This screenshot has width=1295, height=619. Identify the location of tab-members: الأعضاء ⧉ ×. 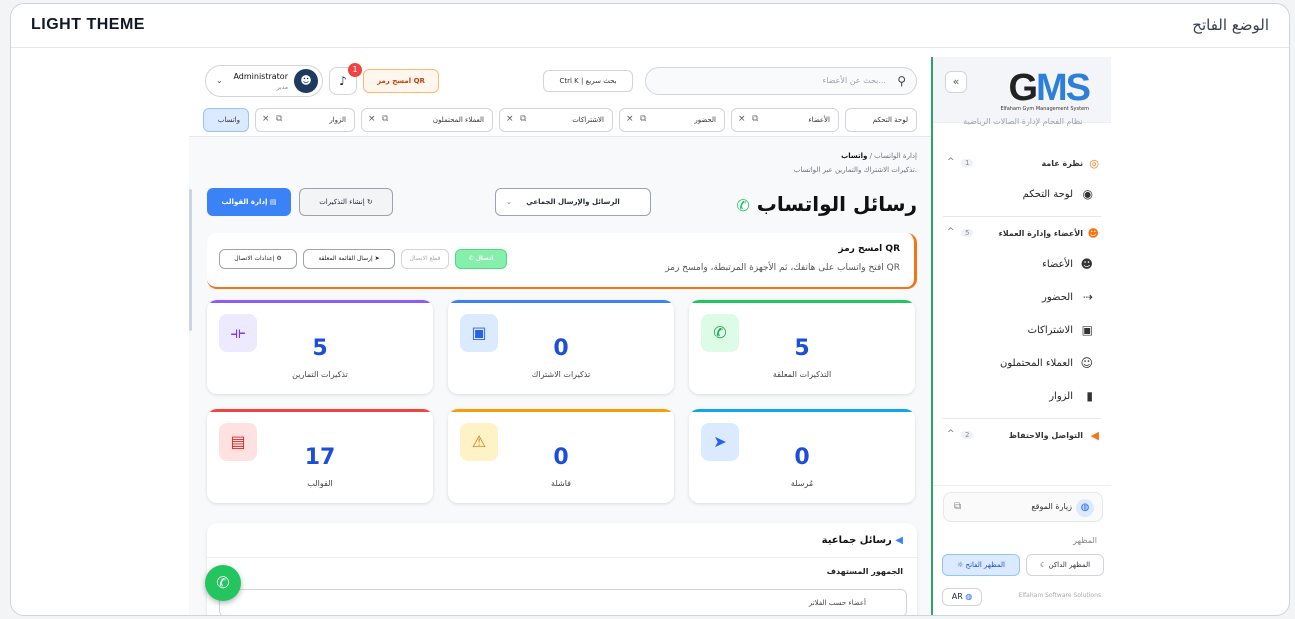
(785, 120).